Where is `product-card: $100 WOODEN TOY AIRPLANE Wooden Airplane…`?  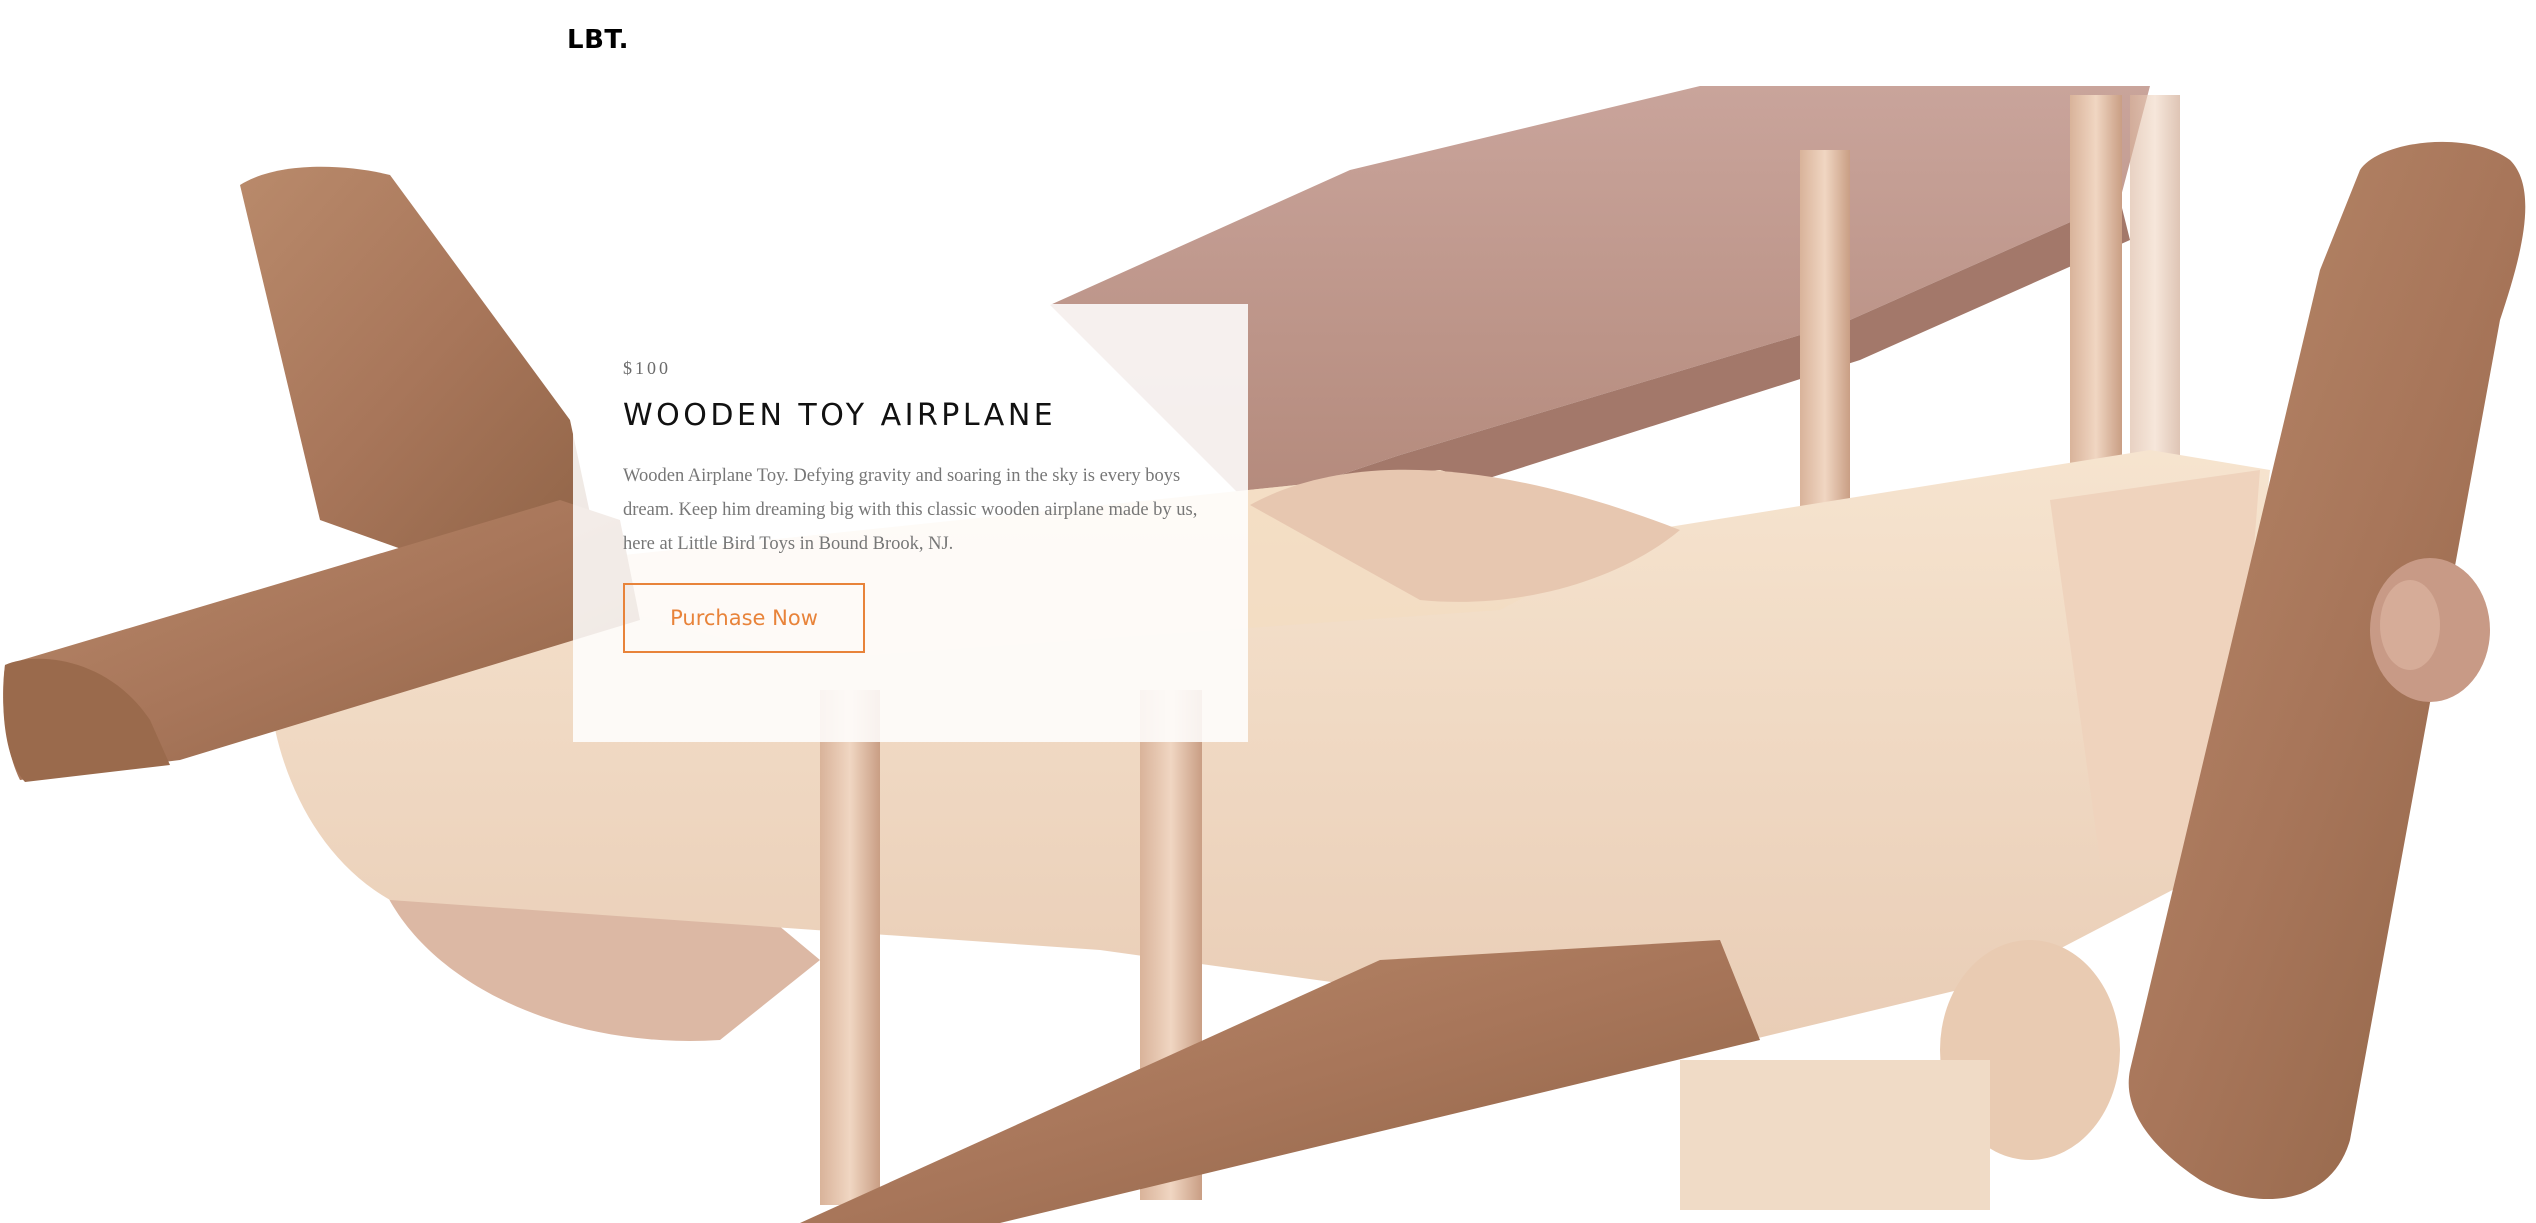
product-card: $100 WOODEN TOY AIRPLANE Wooden Airplane… is located at coordinates (910, 523).